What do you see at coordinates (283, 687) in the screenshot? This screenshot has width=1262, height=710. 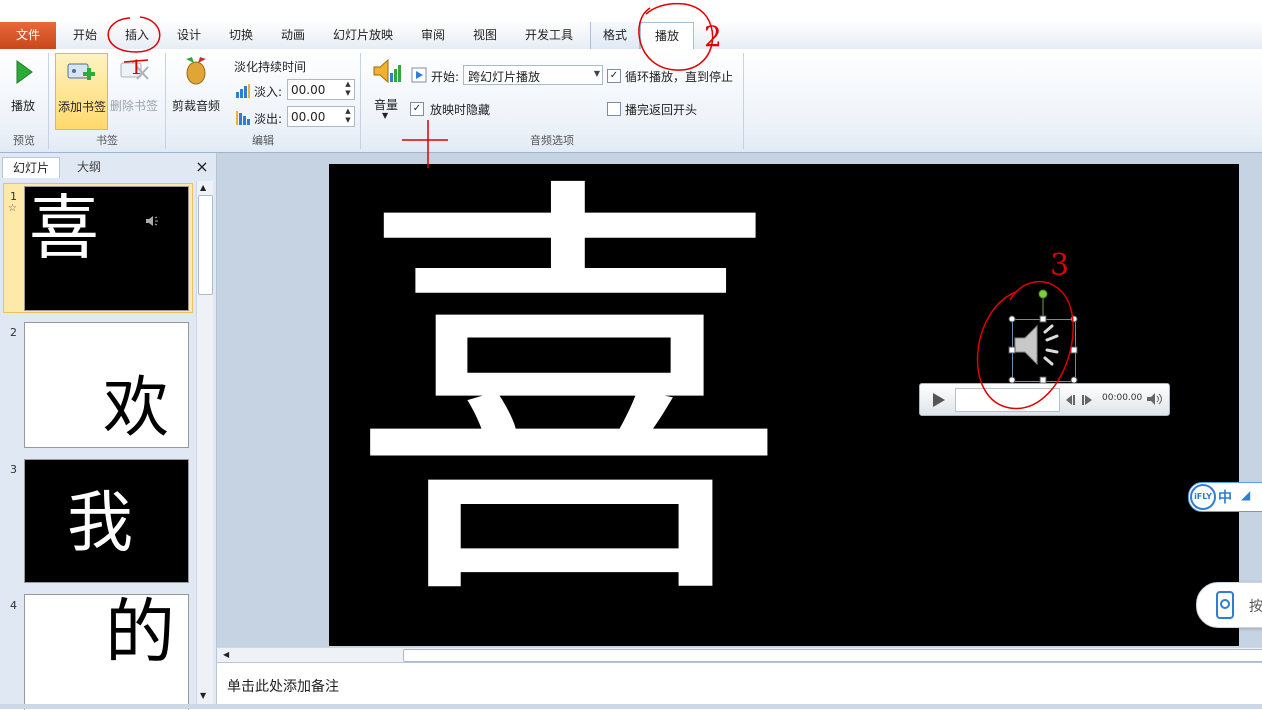 I see `notes-placeholder: 单击此处添加备注` at bounding box center [283, 687].